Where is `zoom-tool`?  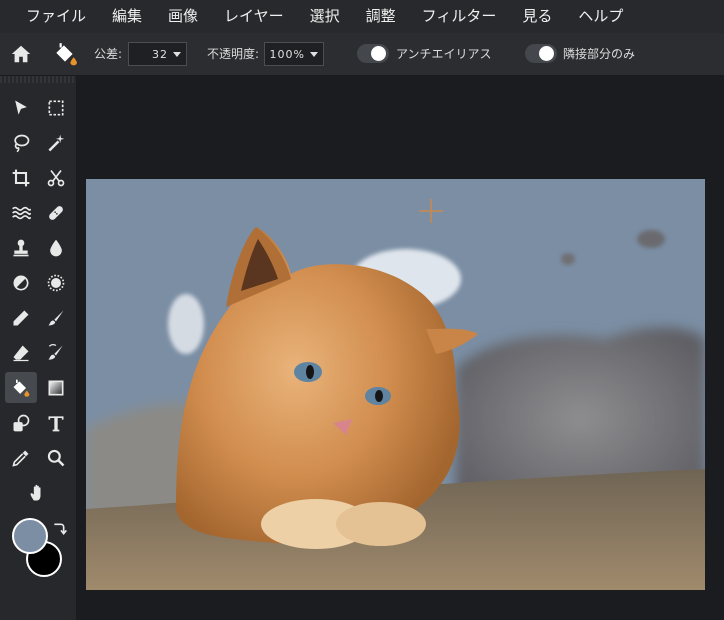 zoom-tool is located at coordinates (56, 457).